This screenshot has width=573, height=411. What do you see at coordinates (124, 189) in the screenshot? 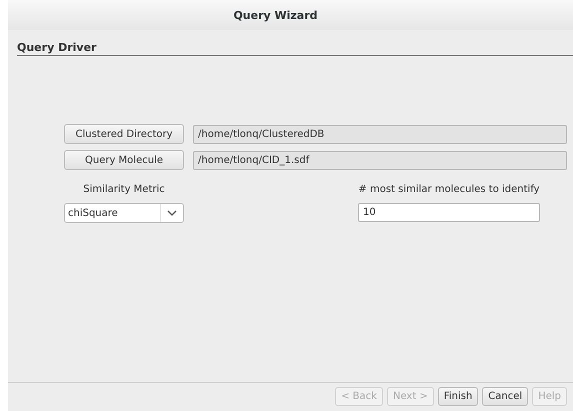
I see `similarity-metric-label: Similarity Metric` at bounding box center [124, 189].